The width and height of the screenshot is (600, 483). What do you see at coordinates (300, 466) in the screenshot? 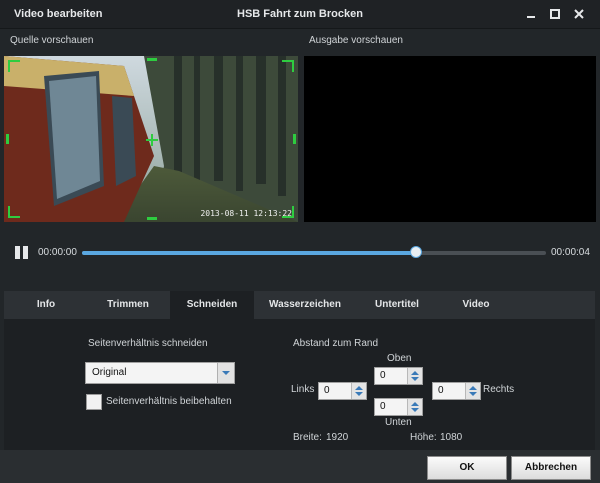
I see `dialog-footer: OK Abbrechen` at bounding box center [300, 466].